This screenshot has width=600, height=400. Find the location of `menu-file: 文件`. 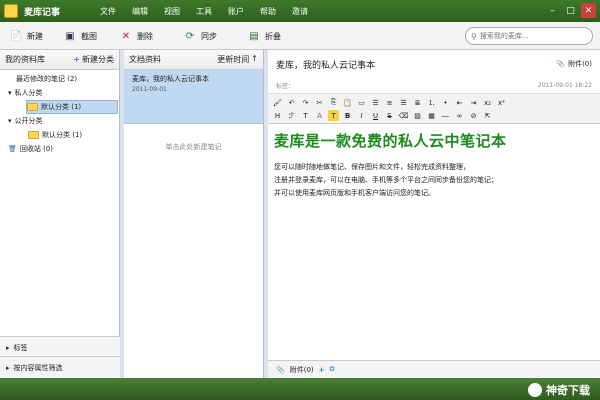

menu-file: 文件 is located at coordinates (116, 11).